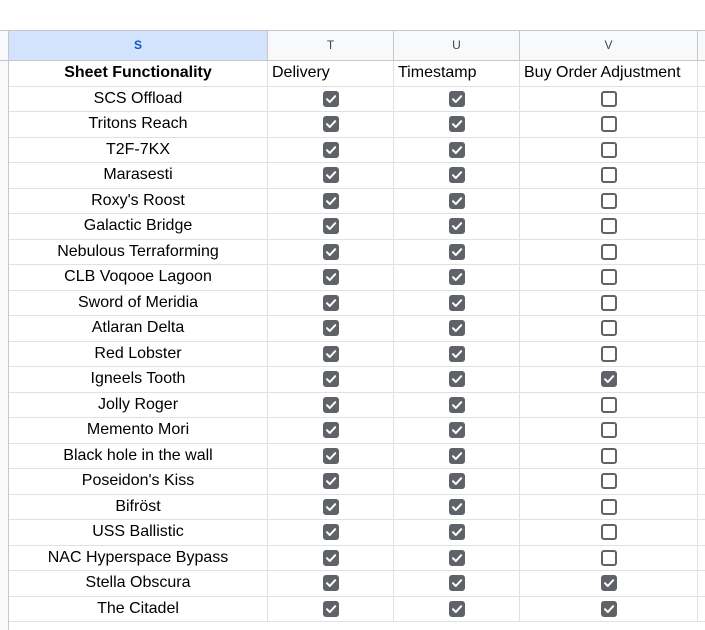 This screenshot has width=705, height=630. I want to click on corner-cell, so click(4, 45).